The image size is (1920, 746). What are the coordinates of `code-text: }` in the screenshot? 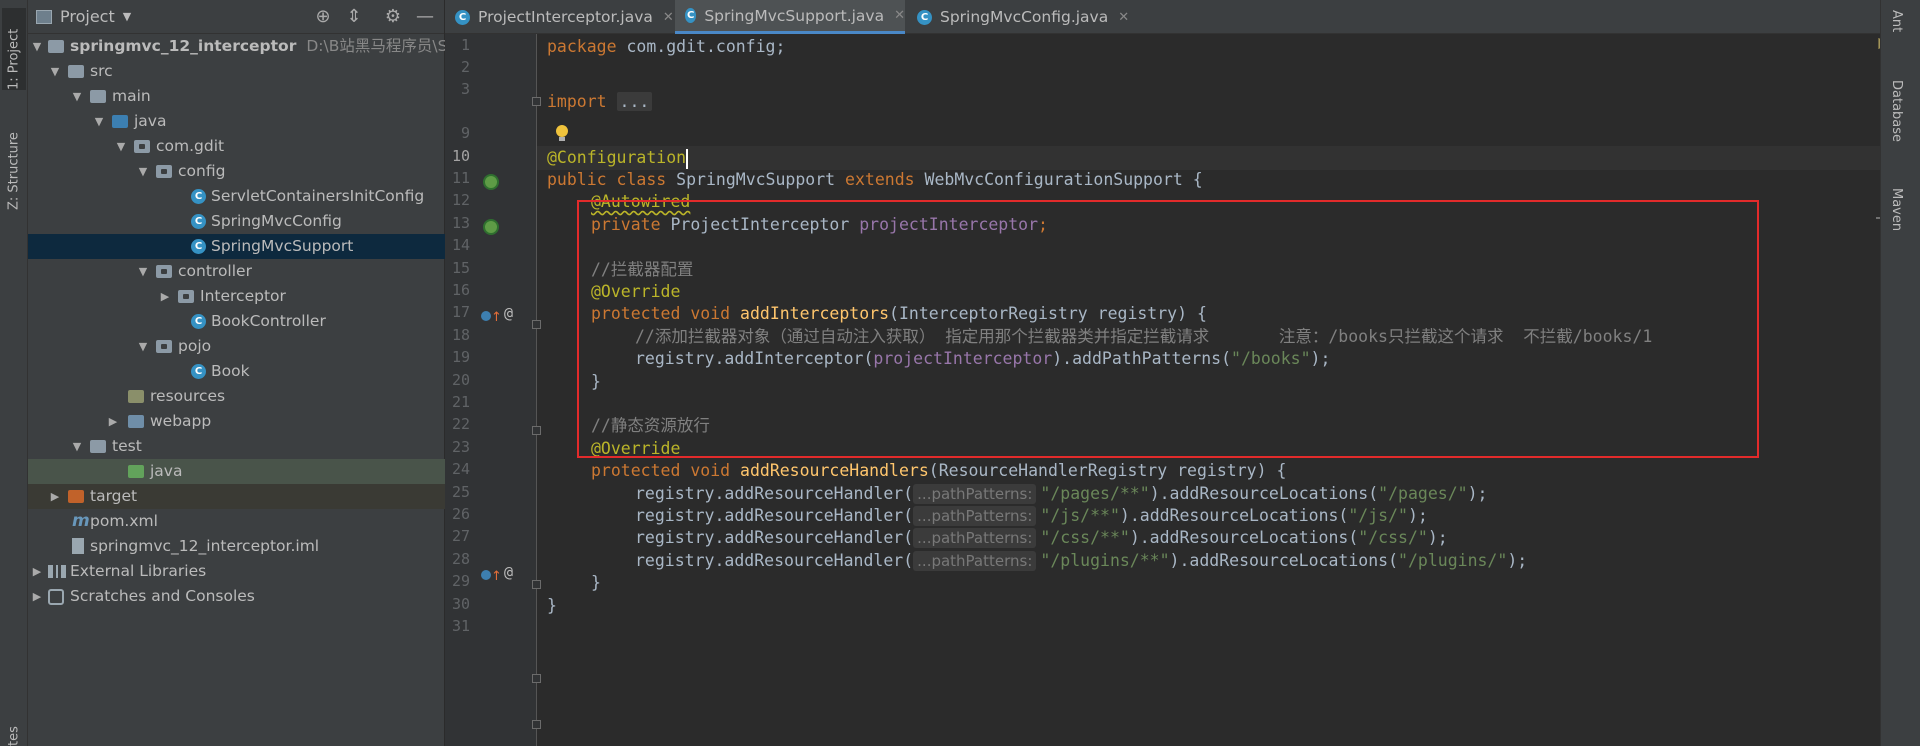 It's located at (596, 582).